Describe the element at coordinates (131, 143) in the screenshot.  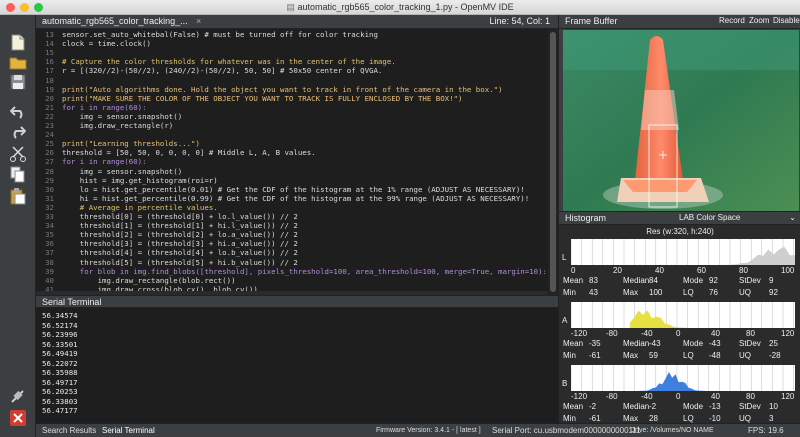
I see `code-line: print("Learning thresholds...")` at that location.